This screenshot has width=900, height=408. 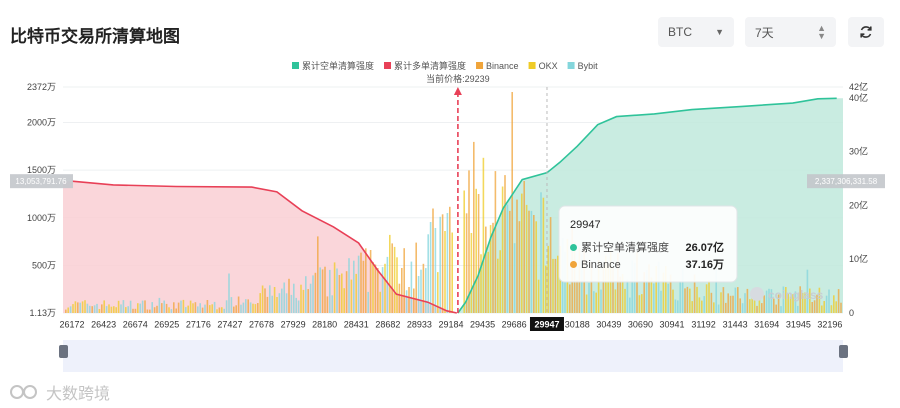 What do you see at coordinates (514, 325) in the screenshot?
I see `x-tick-label: 29686` at bounding box center [514, 325].